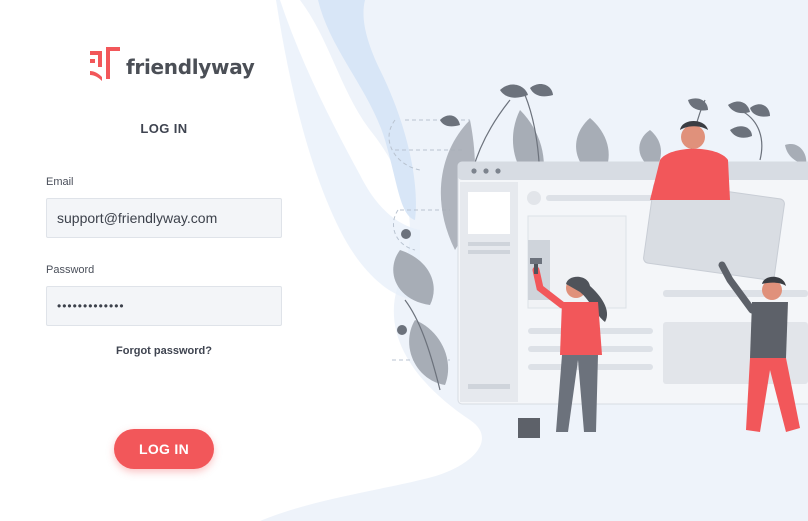  I want to click on brand-logo: friendlyway, so click(171, 64).